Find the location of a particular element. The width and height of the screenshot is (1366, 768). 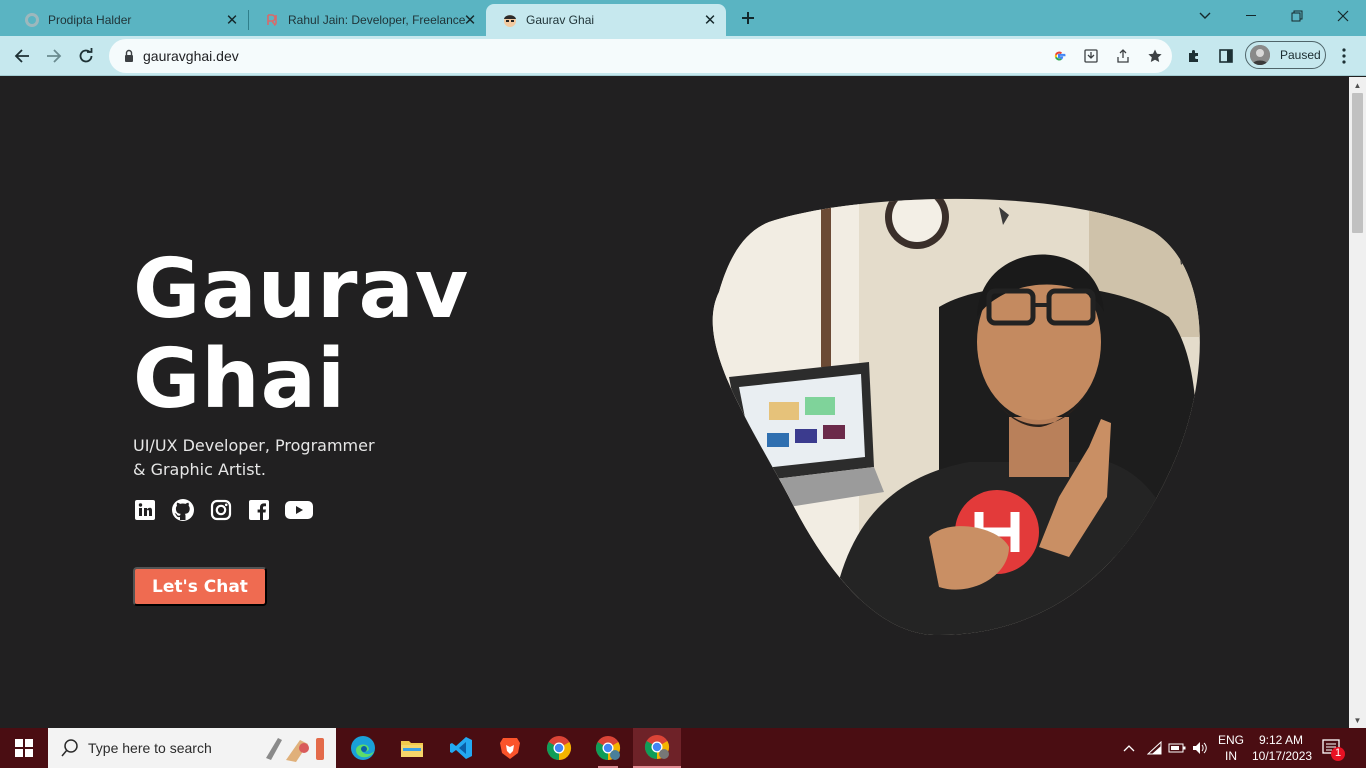

puzzle-icon is located at coordinates (1193, 56).